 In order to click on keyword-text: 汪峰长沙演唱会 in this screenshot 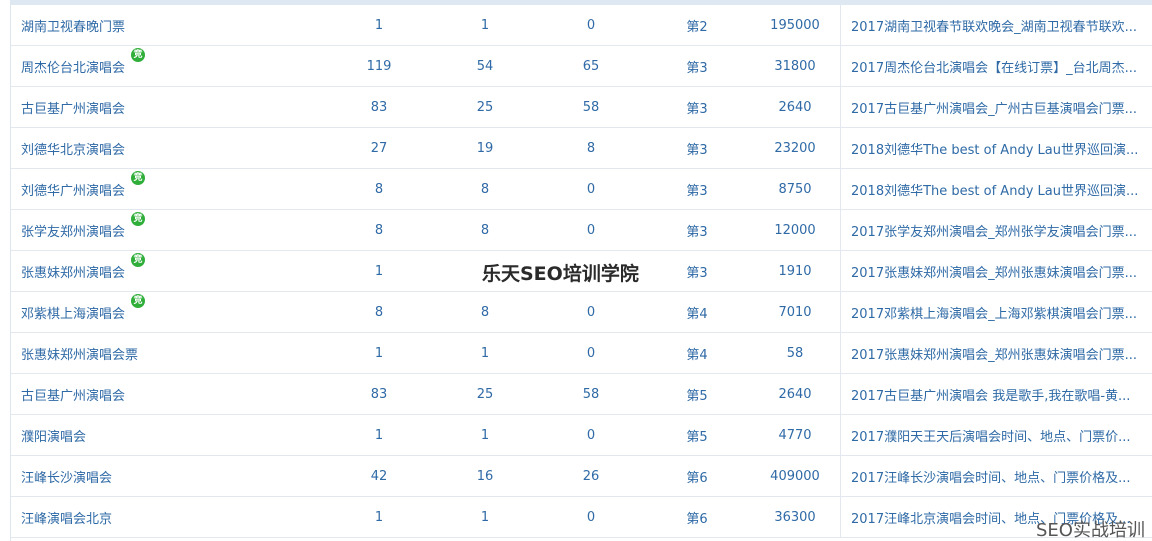, I will do `click(66, 478)`.